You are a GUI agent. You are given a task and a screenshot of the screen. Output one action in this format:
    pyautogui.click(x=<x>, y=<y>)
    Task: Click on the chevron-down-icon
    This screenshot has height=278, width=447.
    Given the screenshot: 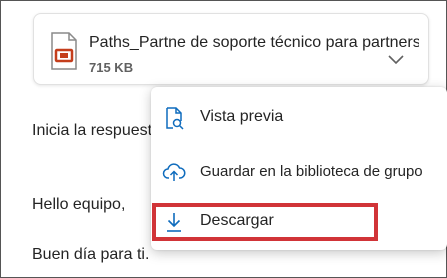 What is the action you would take?
    pyautogui.click(x=396, y=60)
    